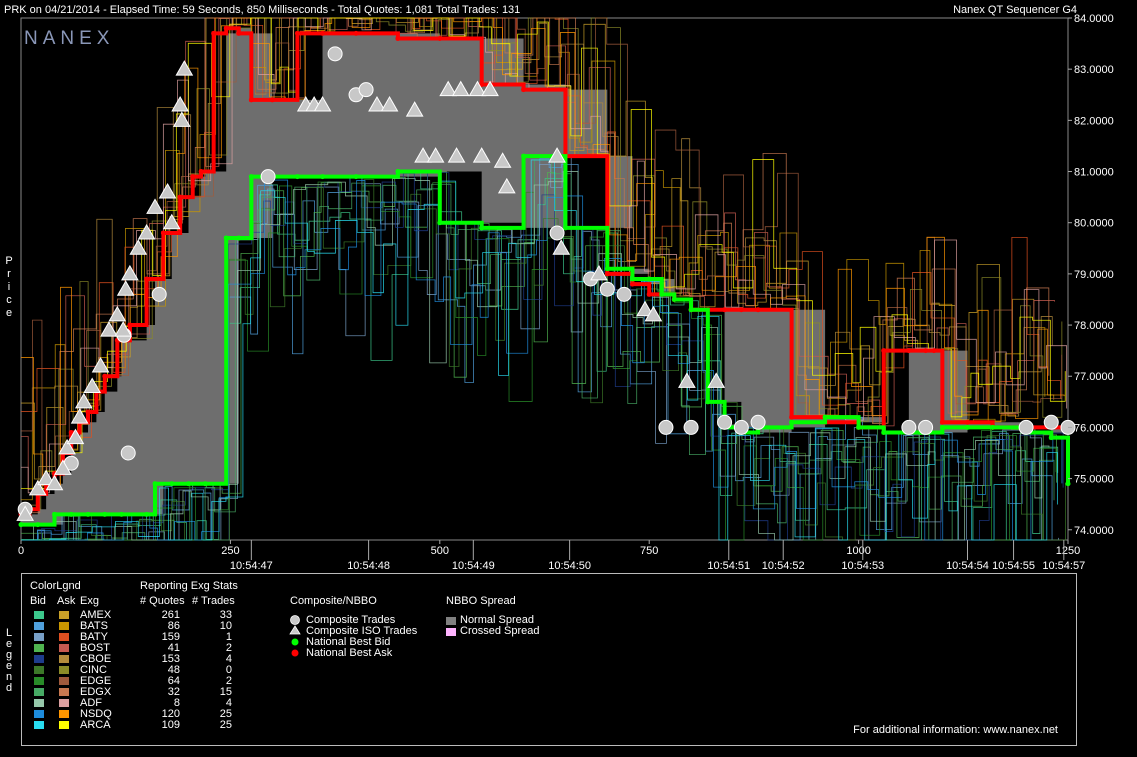 This screenshot has width=1137, height=757. I want to click on normal-spread-swatch, so click(451, 621).